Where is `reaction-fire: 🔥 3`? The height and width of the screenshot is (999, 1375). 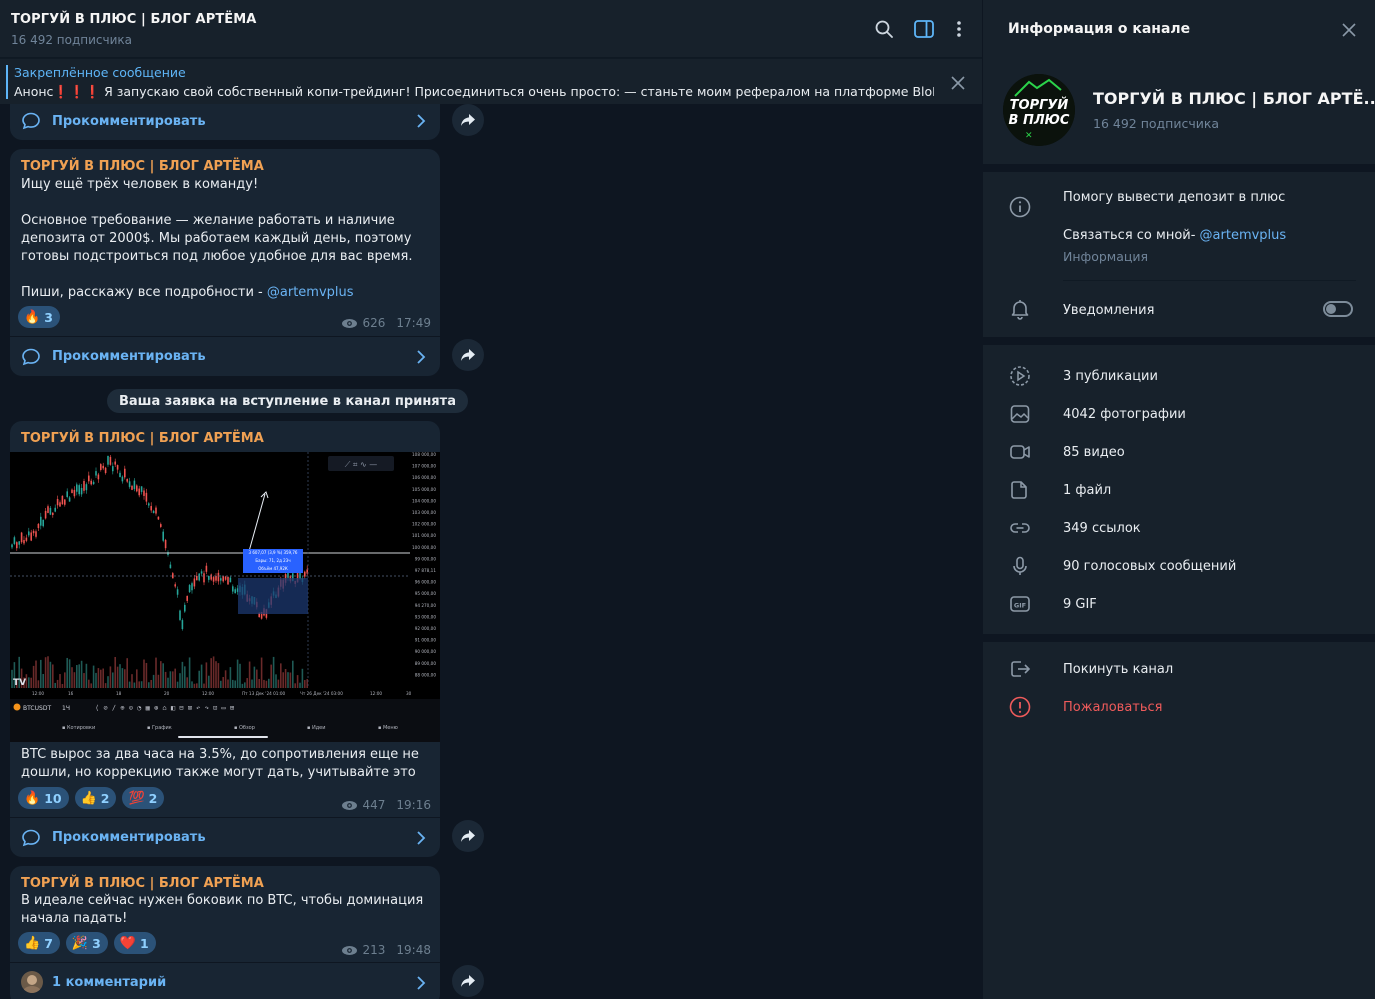
reaction-fire: 🔥 3 is located at coordinates (39, 317).